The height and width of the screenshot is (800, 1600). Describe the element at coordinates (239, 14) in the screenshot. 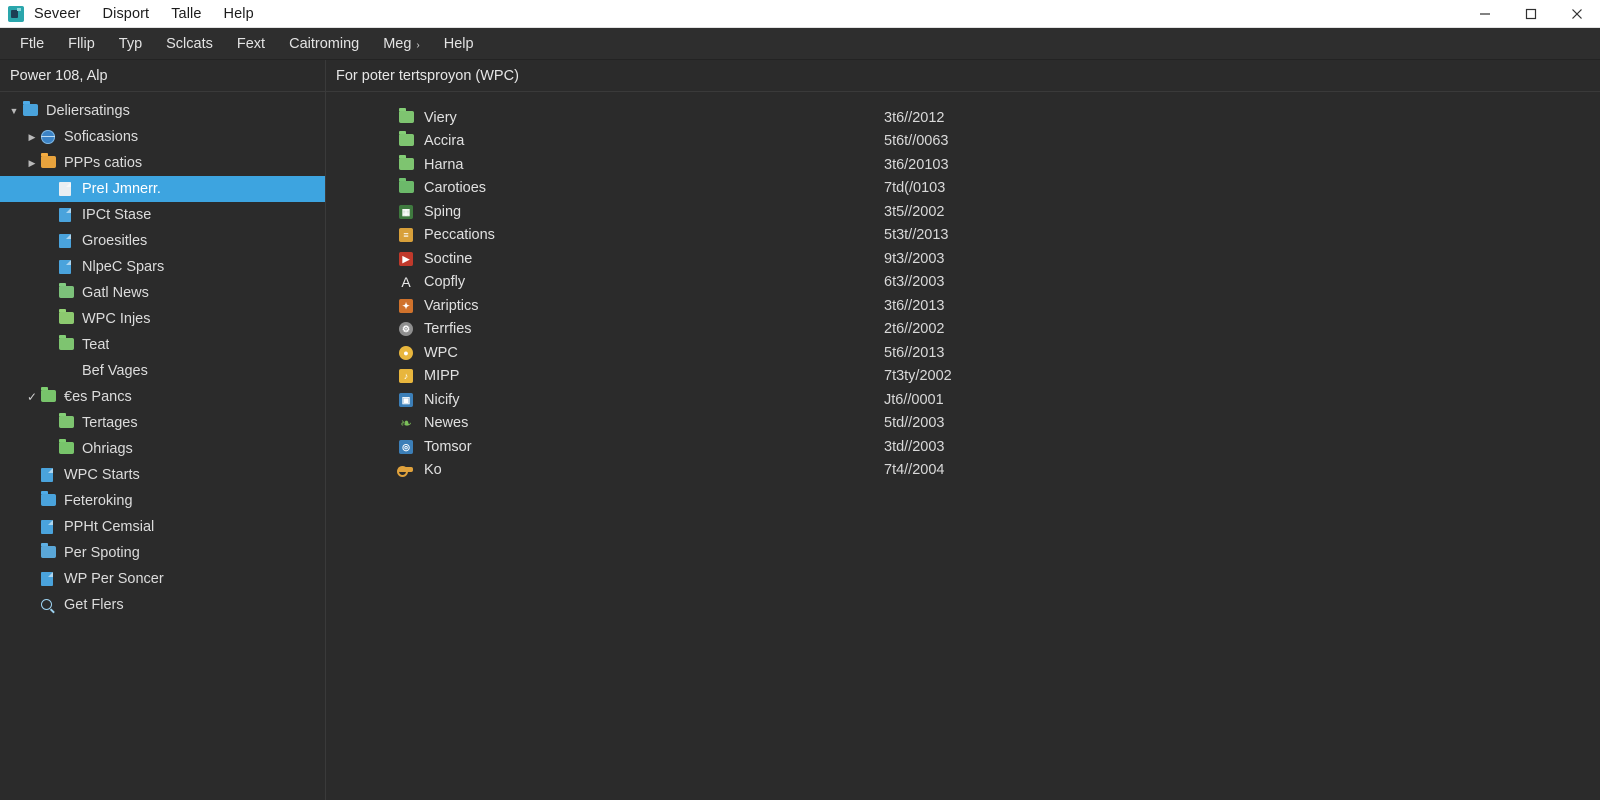

I see `titlebar-menu-item-3: Help` at that location.